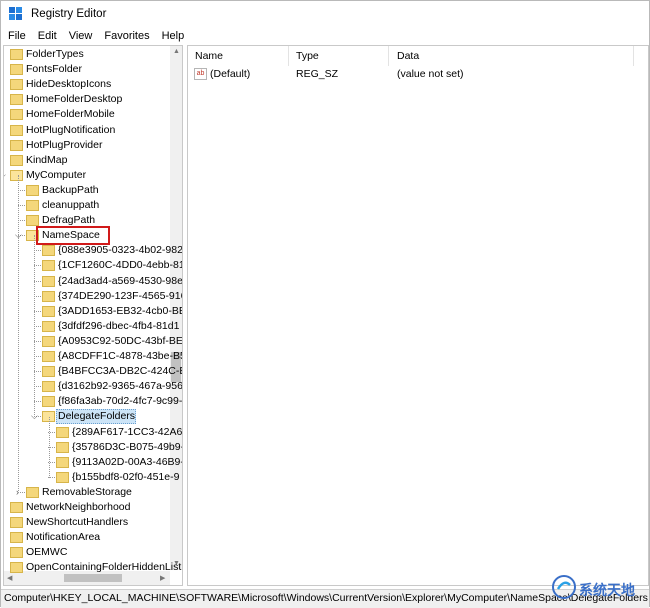 The image size is (650, 608). Describe the element at coordinates (93, 265) in the screenshot. I see `tree-item: {1CF1260C-4DD0-4ebb-811` at that location.